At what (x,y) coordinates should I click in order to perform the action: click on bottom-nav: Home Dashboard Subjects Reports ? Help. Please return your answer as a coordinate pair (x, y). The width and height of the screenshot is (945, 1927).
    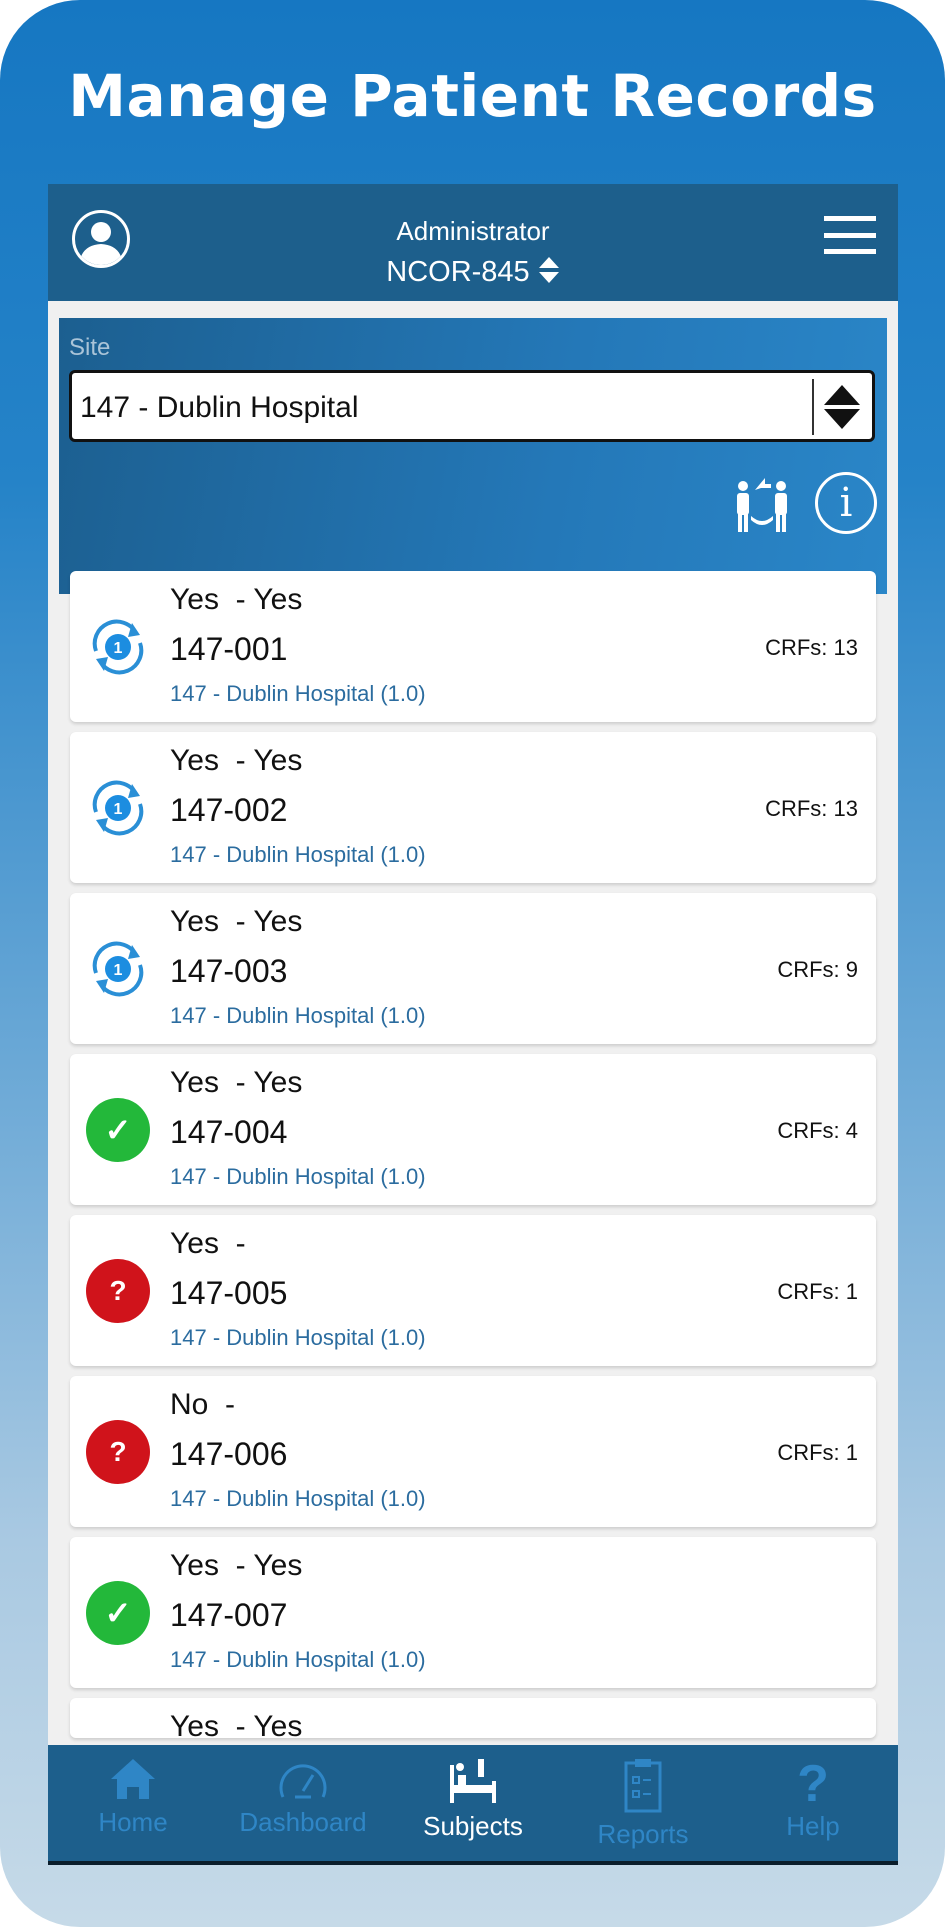
    Looking at the image, I should click on (473, 1805).